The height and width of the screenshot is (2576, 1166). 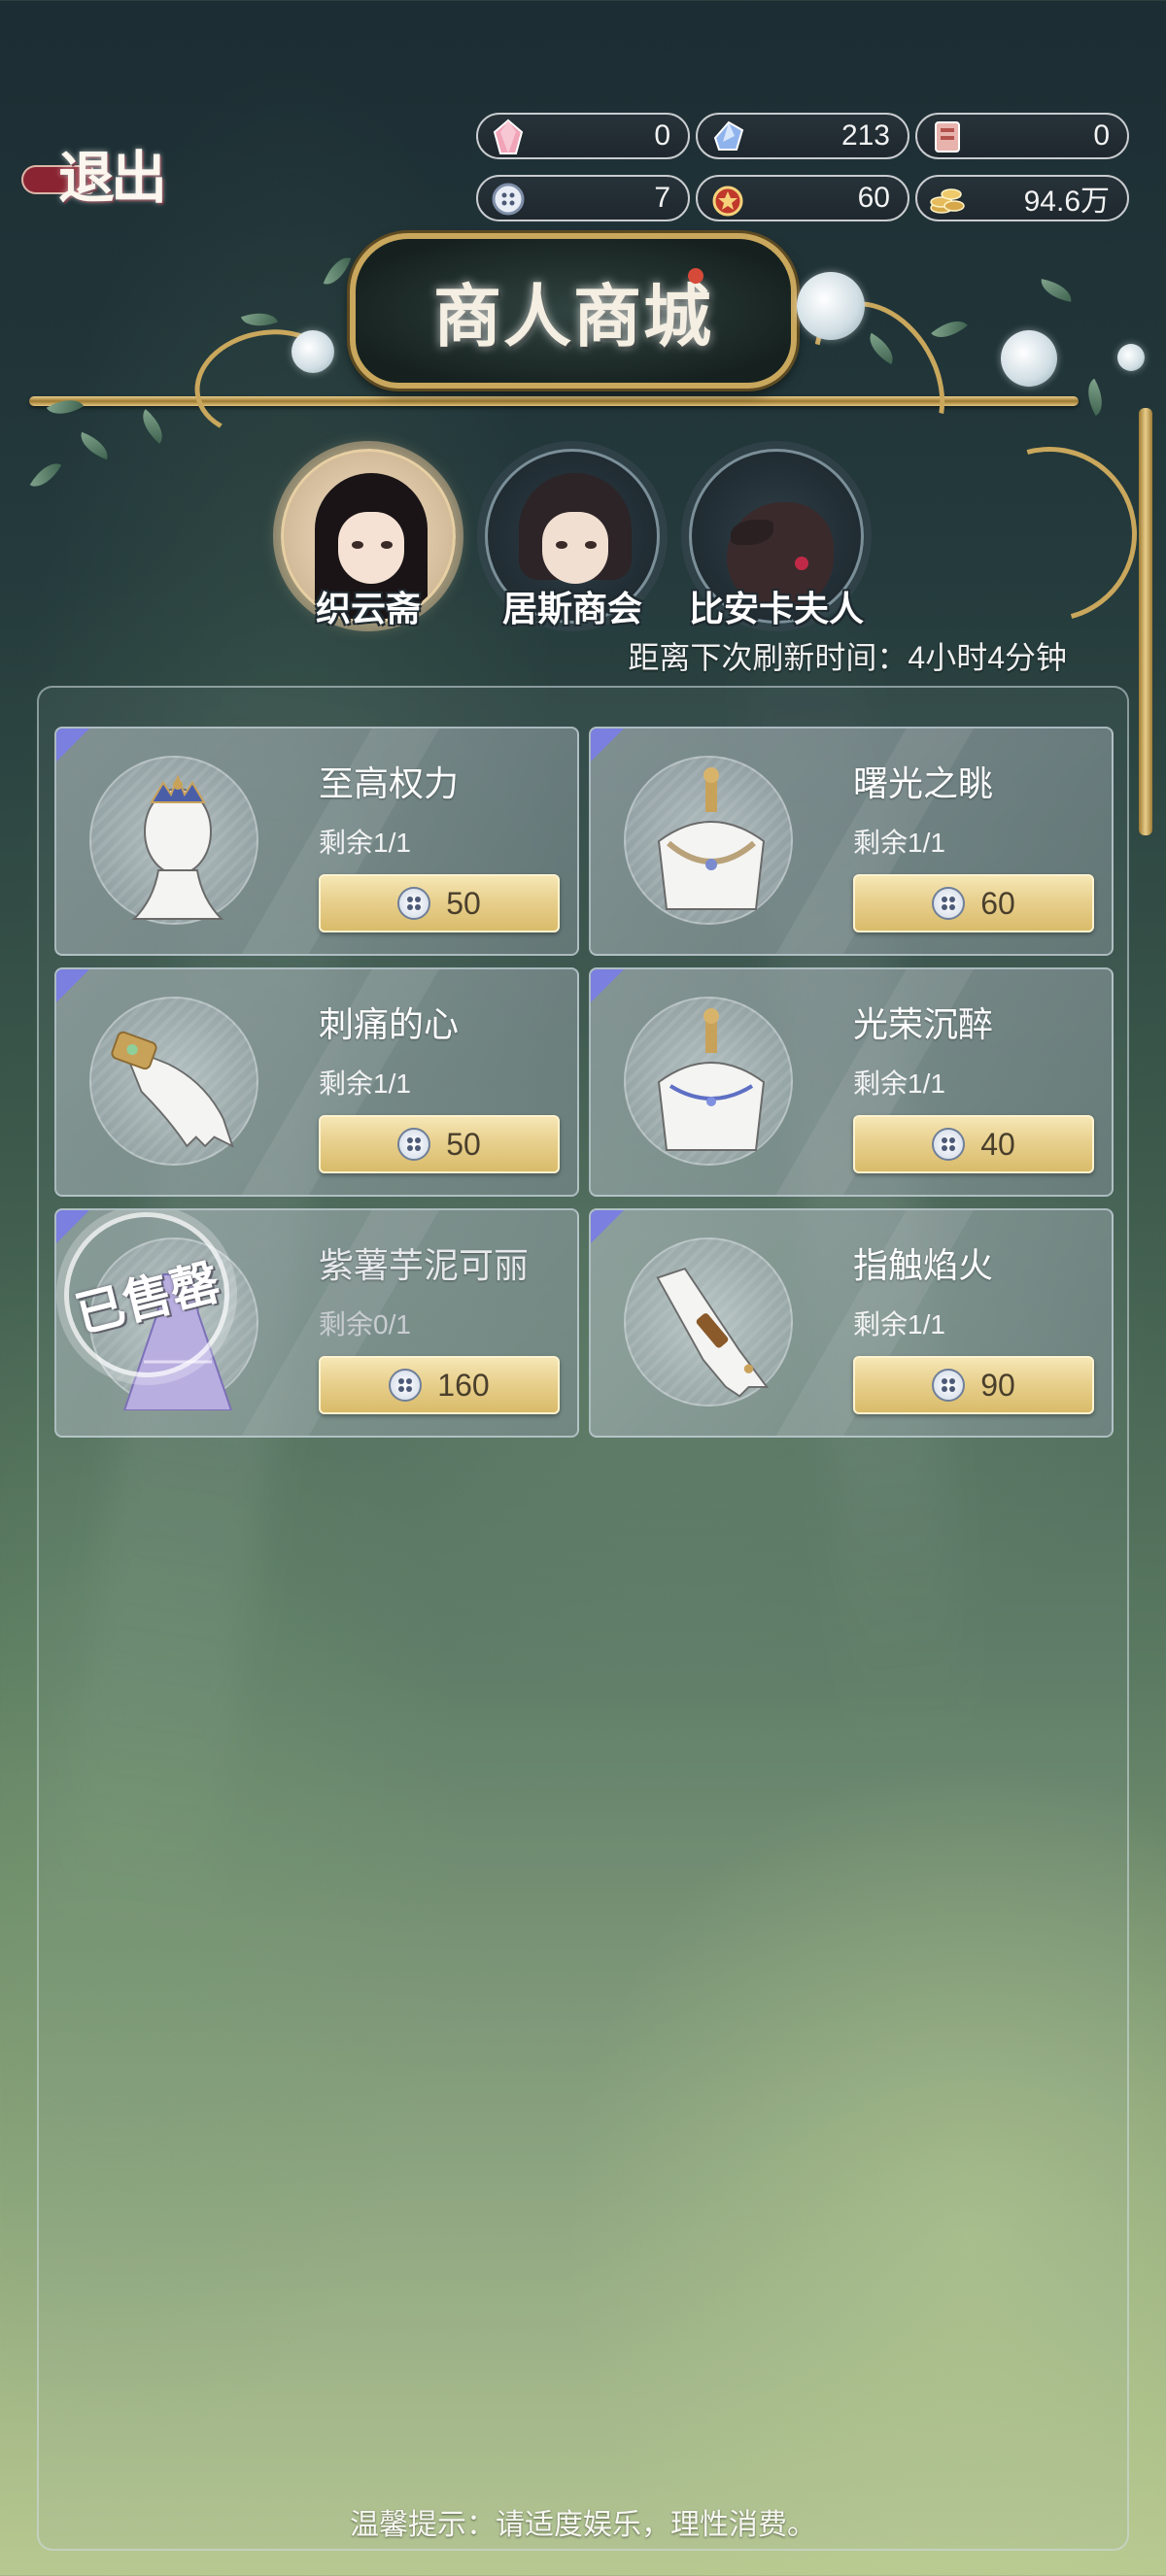 What do you see at coordinates (316, 841) in the screenshot?
I see `shop-item-card: 至高权力 剩余1/1 50` at bounding box center [316, 841].